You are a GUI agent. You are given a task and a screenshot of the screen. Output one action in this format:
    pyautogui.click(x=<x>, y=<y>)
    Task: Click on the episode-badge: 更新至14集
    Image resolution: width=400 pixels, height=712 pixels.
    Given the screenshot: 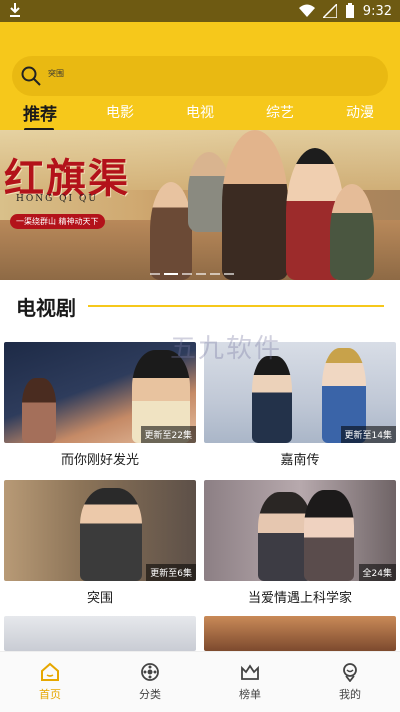 What is the action you would take?
    pyautogui.click(x=368, y=434)
    